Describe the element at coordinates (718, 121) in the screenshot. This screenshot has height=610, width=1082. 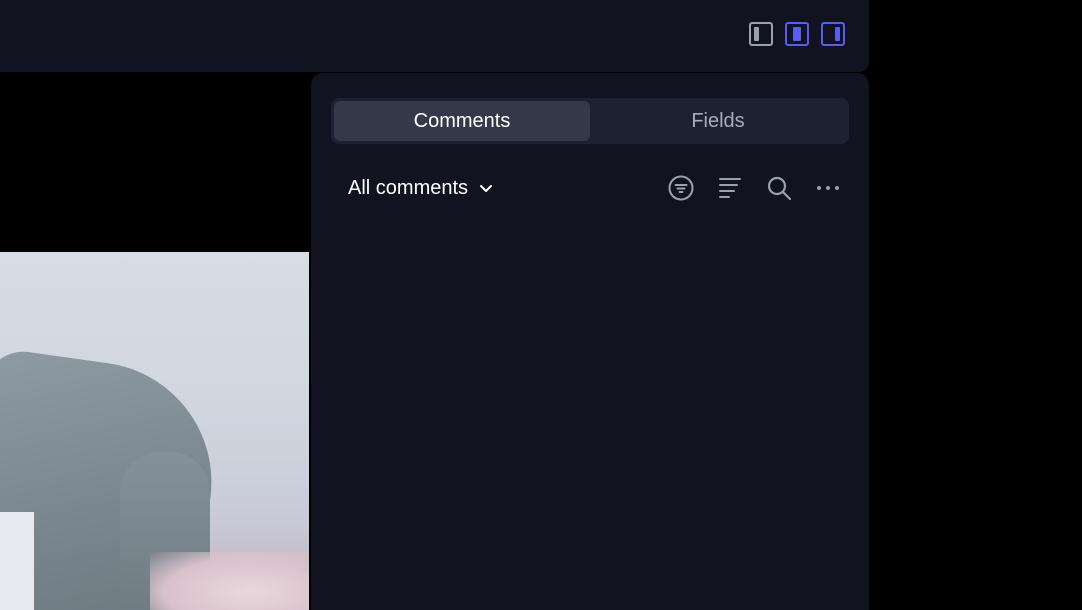
I see `tab-fields: Fields` at that location.